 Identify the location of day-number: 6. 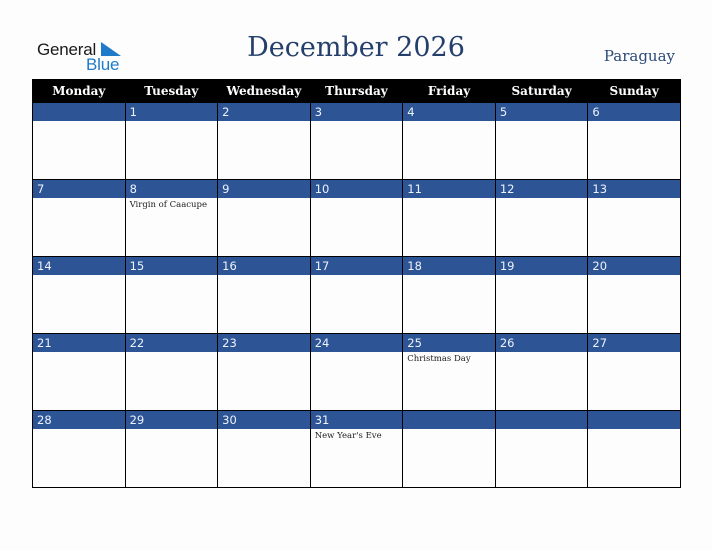
(634, 112).